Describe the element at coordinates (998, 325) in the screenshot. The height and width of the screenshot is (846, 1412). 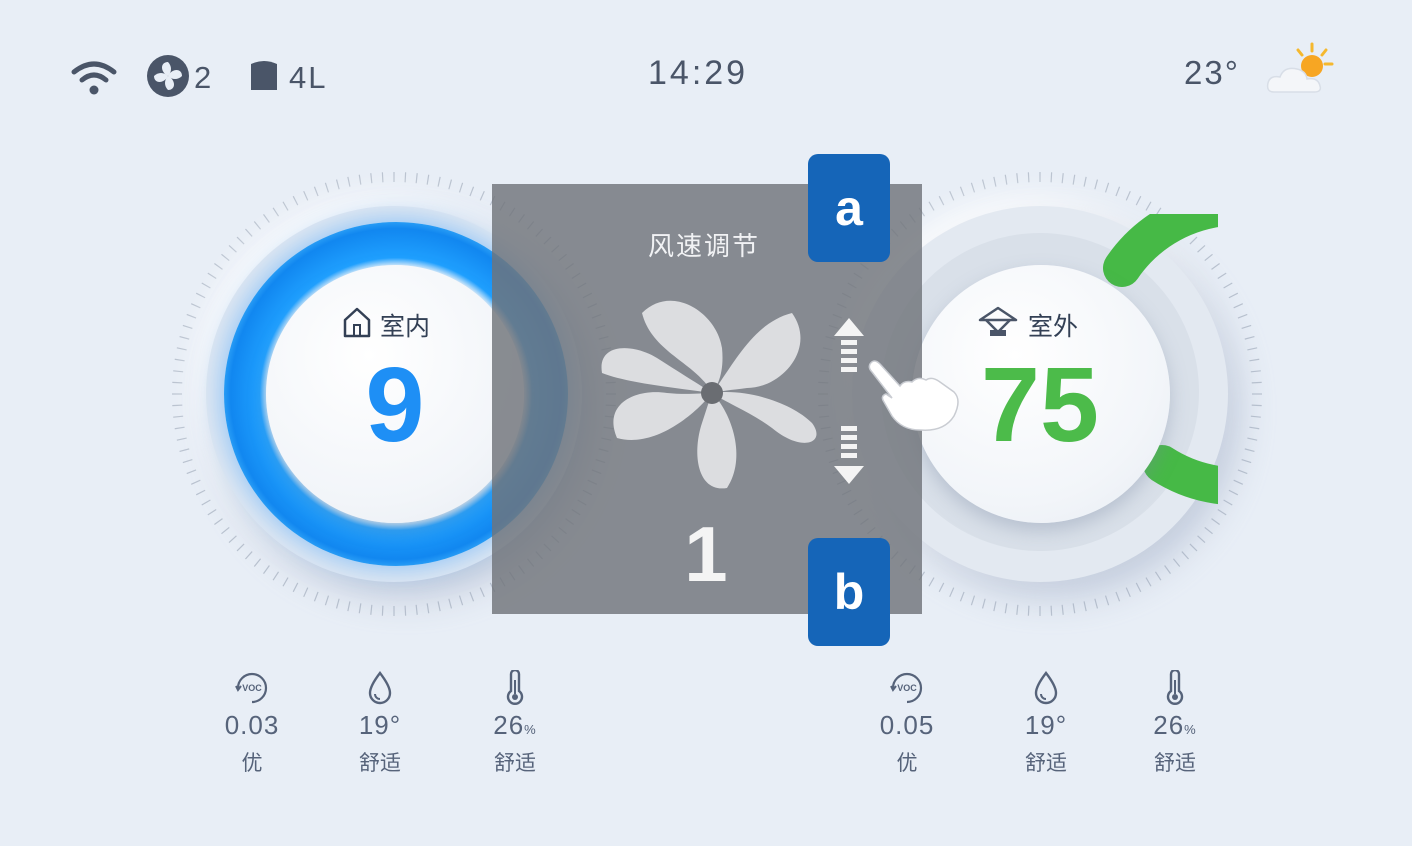
I see `outdoor-building-icon` at that location.